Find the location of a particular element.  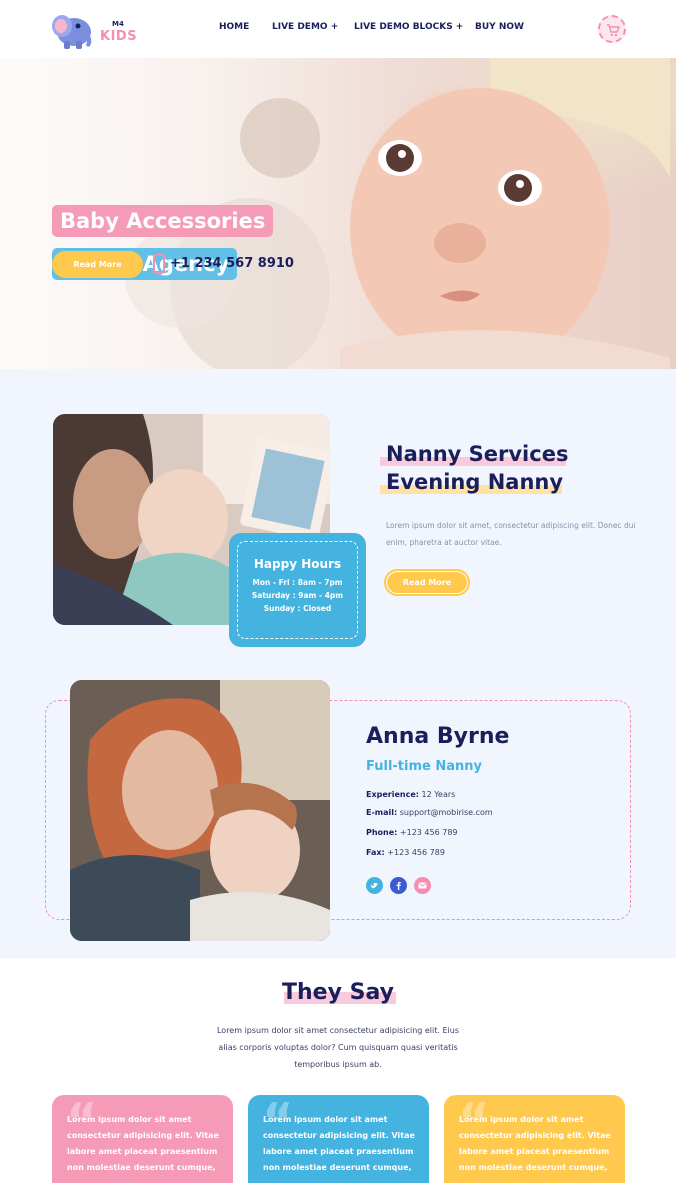

nav-buy-now: BUY NOW is located at coordinates (499, 27).